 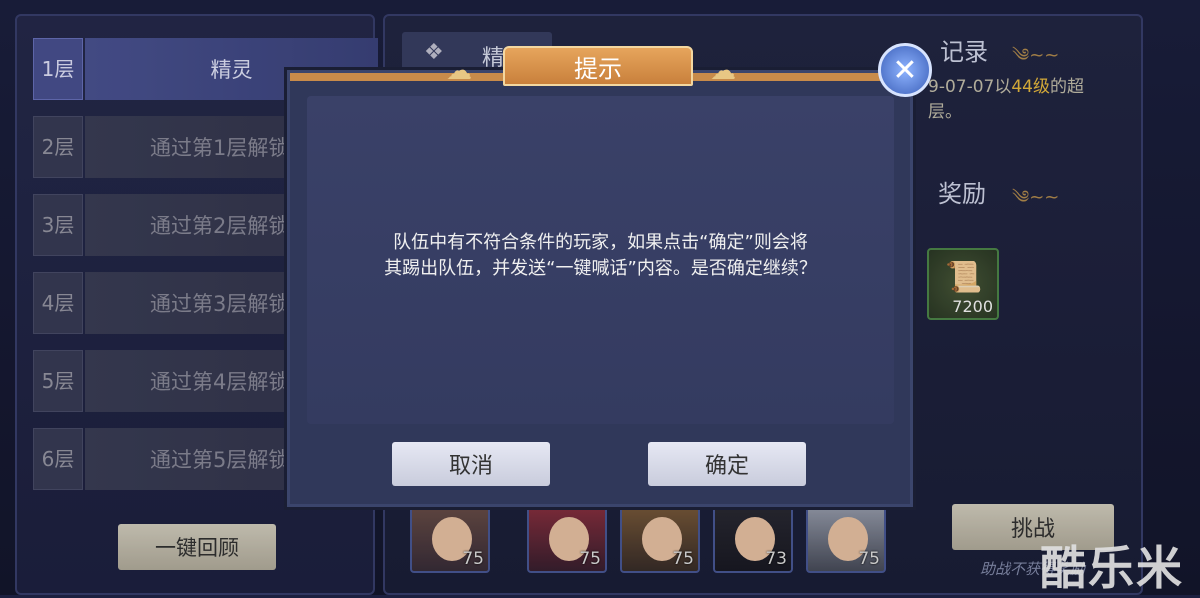 What do you see at coordinates (598, 66) in the screenshot?
I see `dialog-title: 提示` at bounding box center [598, 66].